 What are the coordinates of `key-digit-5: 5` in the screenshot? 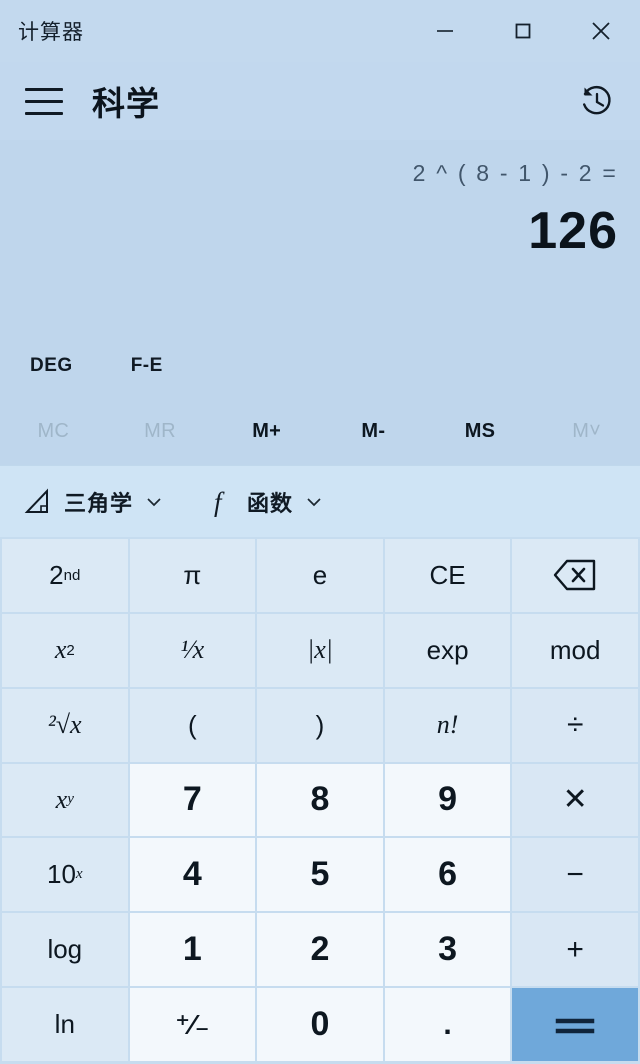 It's located at (320, 875).